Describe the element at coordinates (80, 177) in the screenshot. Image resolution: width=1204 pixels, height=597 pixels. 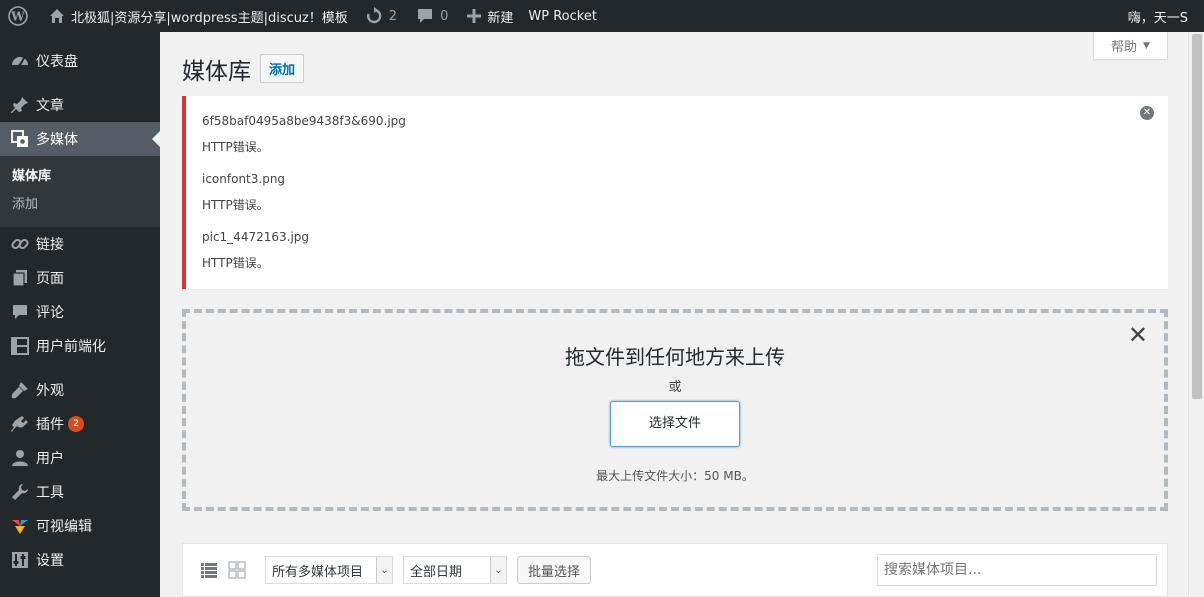
I see `submenu-media-library: 媒体库` at that location.